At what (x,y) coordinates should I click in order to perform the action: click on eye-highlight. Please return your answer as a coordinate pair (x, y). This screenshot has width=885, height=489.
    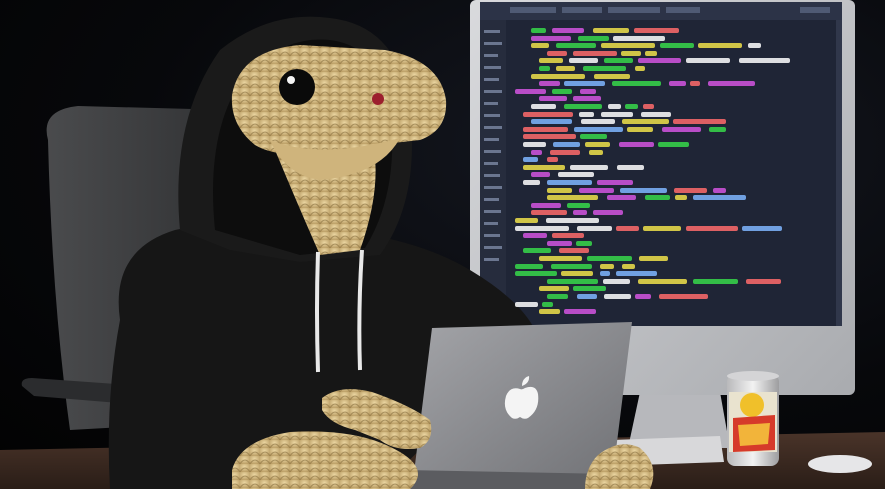
    Looking at the image, I should click on (291, 80).